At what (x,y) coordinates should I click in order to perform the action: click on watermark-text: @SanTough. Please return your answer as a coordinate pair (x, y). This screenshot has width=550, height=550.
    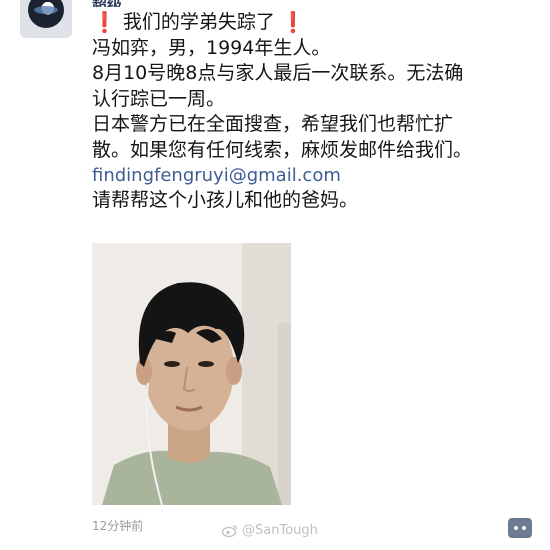
    Looking at the image, I should click on (280, 530).